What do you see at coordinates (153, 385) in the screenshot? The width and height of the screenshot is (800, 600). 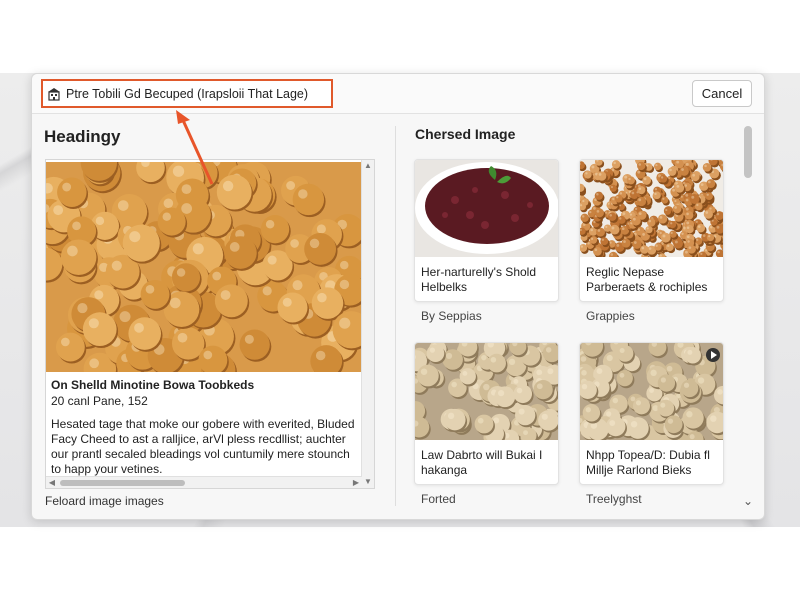 I see `preview-title: On Shelld Minotine Bowa Toobkeds` at bounding box center [153, 385].